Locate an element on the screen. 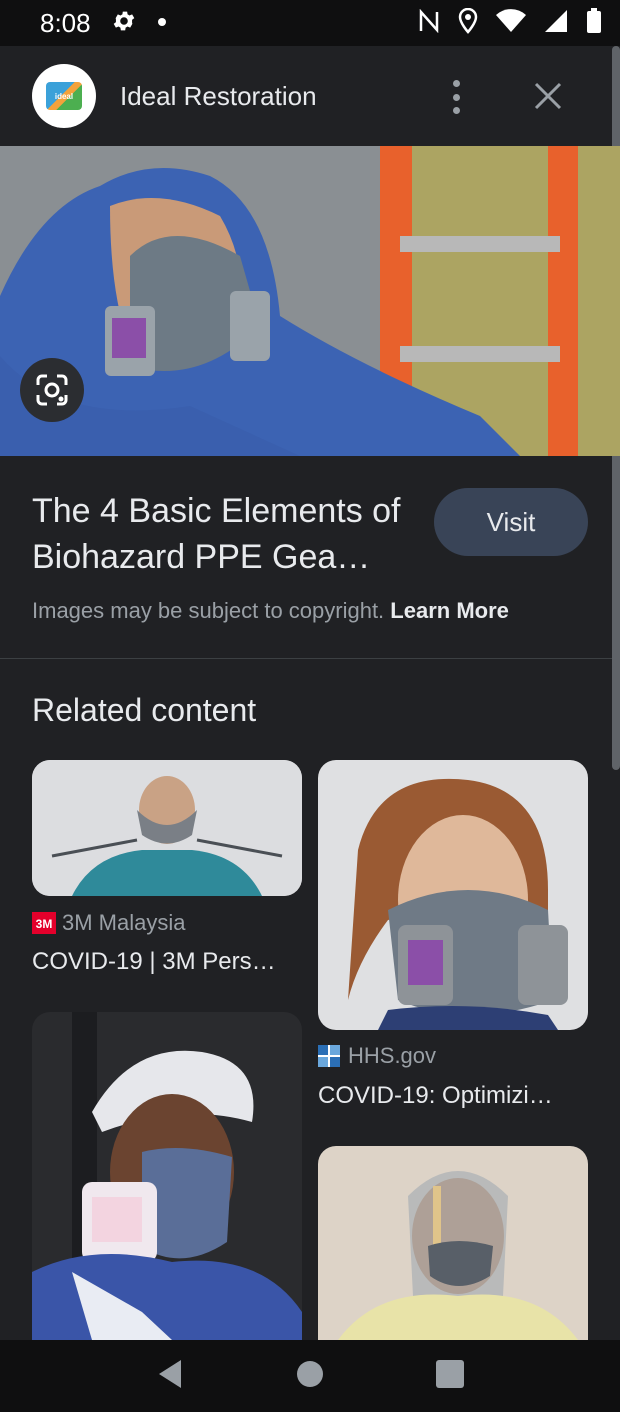  status-time: 8:08 is located at coordinates (65, 22).